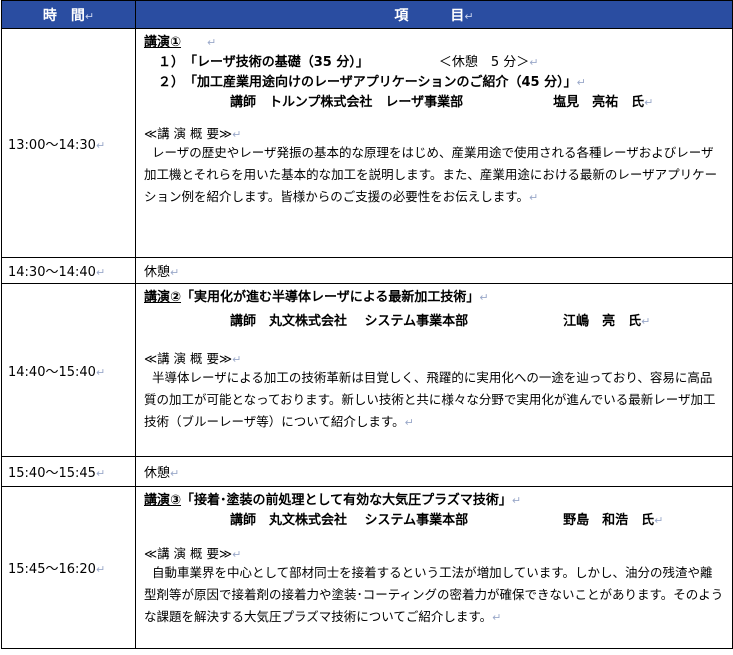  I want to click on speaker-org: 講師 トルンプ株式会社 レーザ事業部, so click(347, 102).